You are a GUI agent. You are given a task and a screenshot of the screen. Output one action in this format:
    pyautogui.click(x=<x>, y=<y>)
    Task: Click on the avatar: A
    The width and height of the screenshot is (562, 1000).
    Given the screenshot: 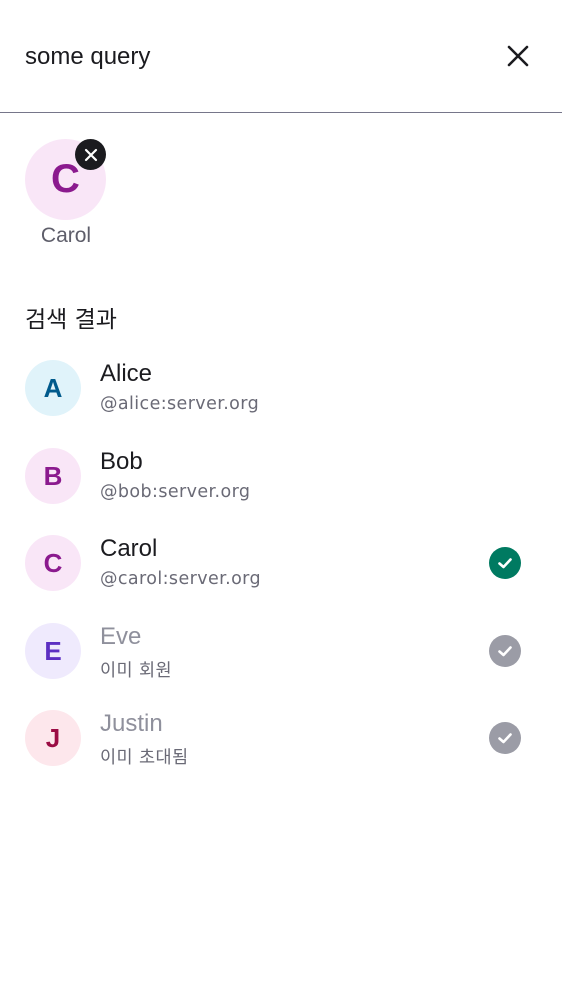 What is the action you would take?
    pyautogui.click(x=53, y=388)
    